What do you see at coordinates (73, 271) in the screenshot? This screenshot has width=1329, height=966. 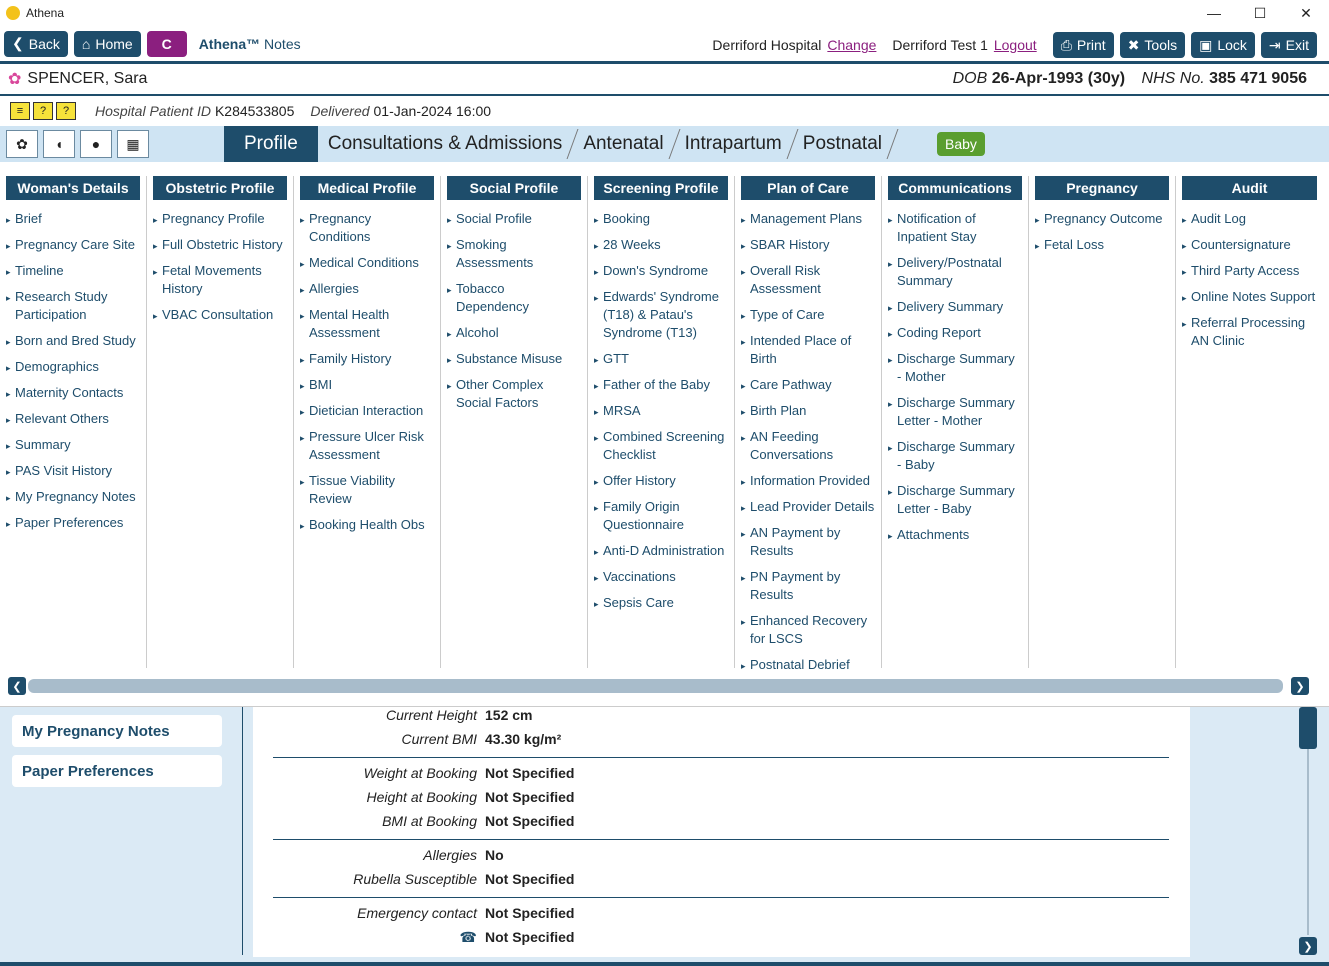 I see `menu-item: Timeline` at bounding box center [73, 271].